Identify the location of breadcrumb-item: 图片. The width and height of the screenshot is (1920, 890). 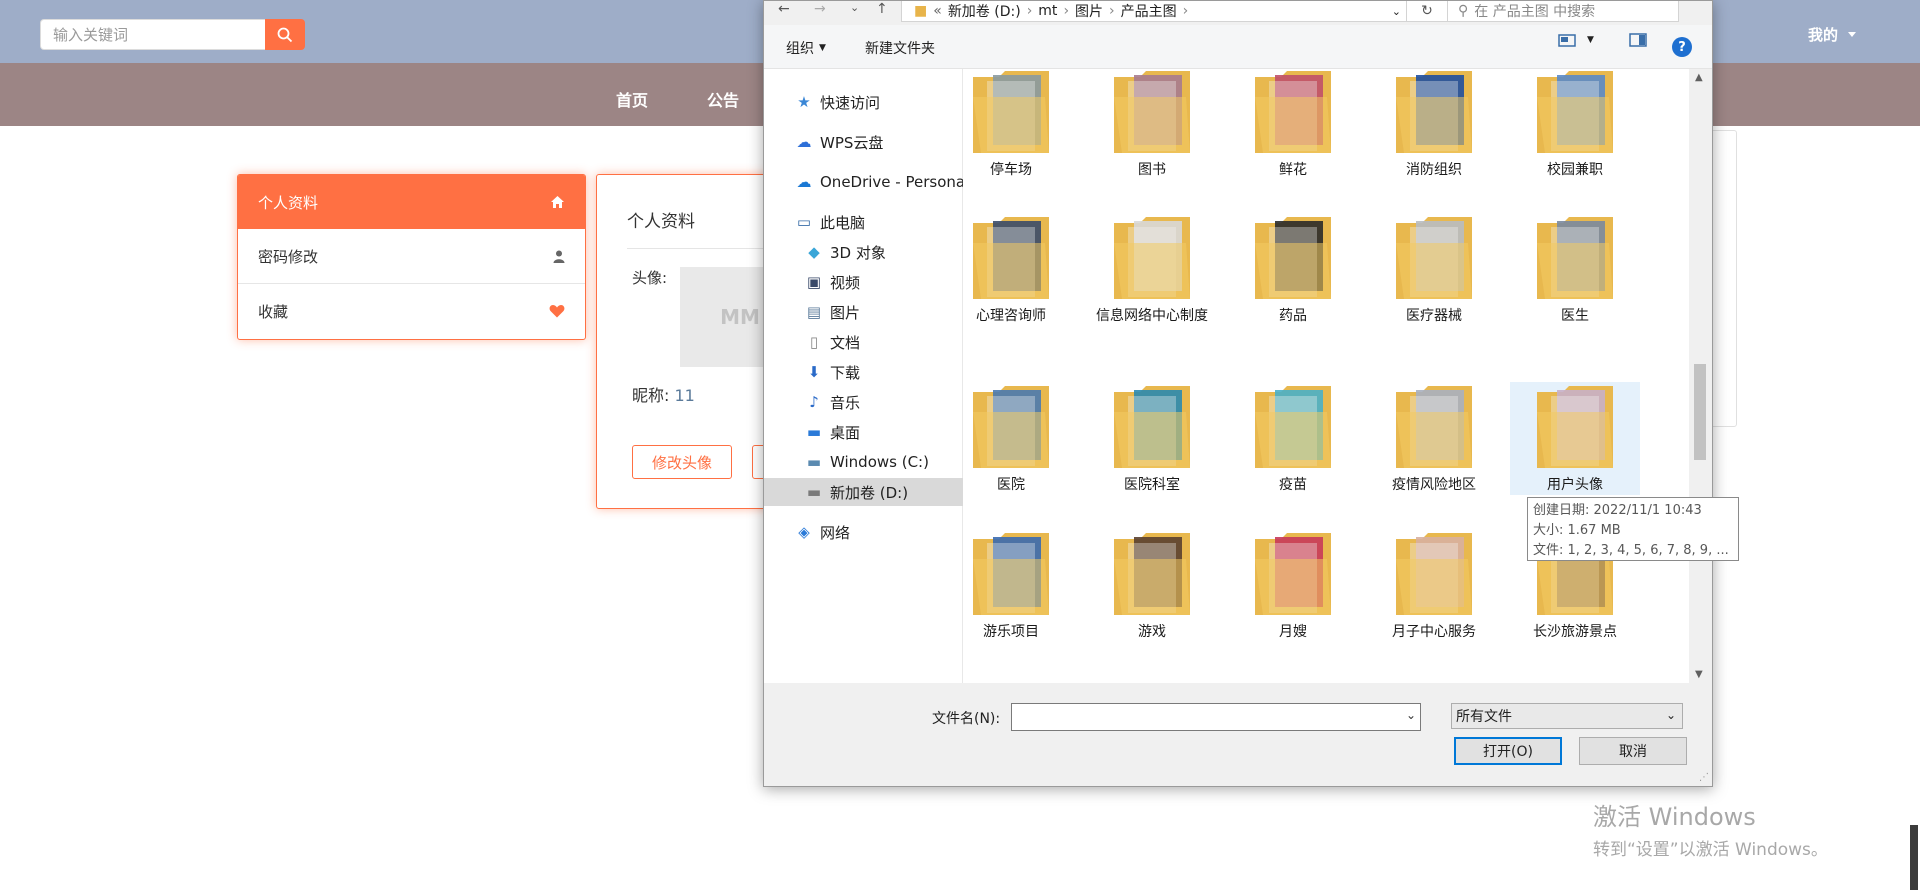
(1089, 11).